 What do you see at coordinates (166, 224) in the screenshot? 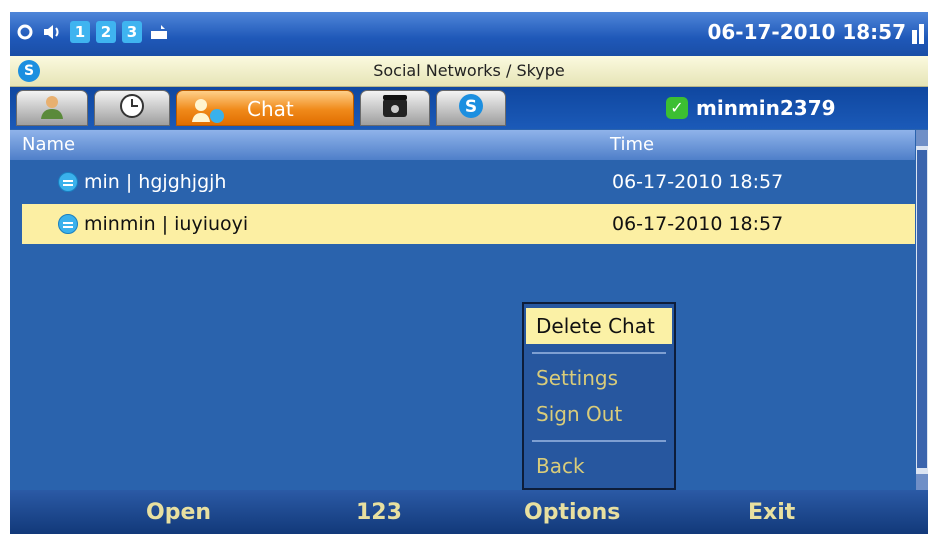
I see `chat-name: minmin | iuyiuoyi` at bounding box center [166, 224].